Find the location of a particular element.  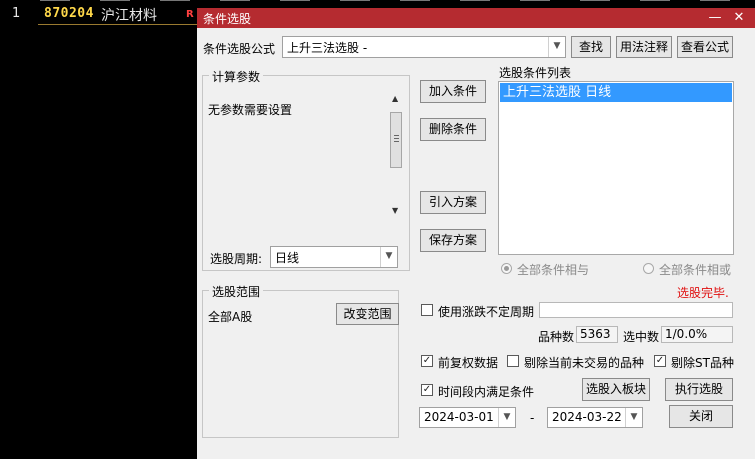

variety-count-value: 5363 is located at coordinates (597, 334).